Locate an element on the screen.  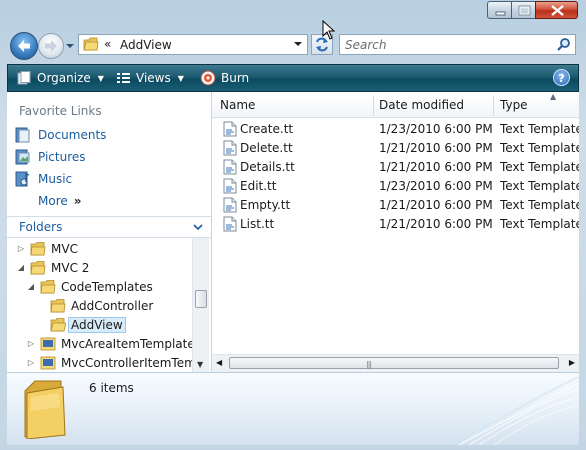
tree-node-mvc: ▷ MVC is located at coordinates (47, 248).